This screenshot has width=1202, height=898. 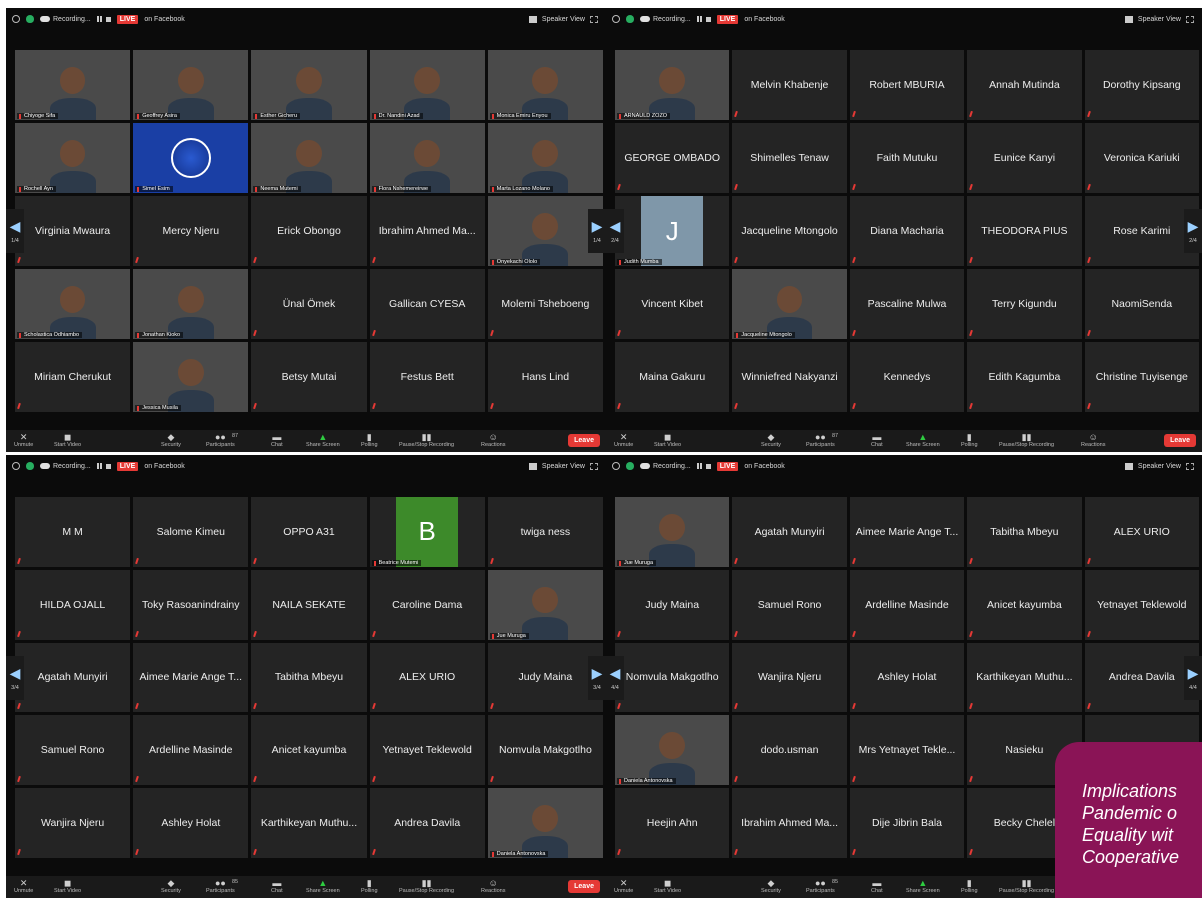 What do you see at coordinates (545, 677) in the screenshot?
I see `participant-tile: Judy Maina` at bounding box center [545, 677].